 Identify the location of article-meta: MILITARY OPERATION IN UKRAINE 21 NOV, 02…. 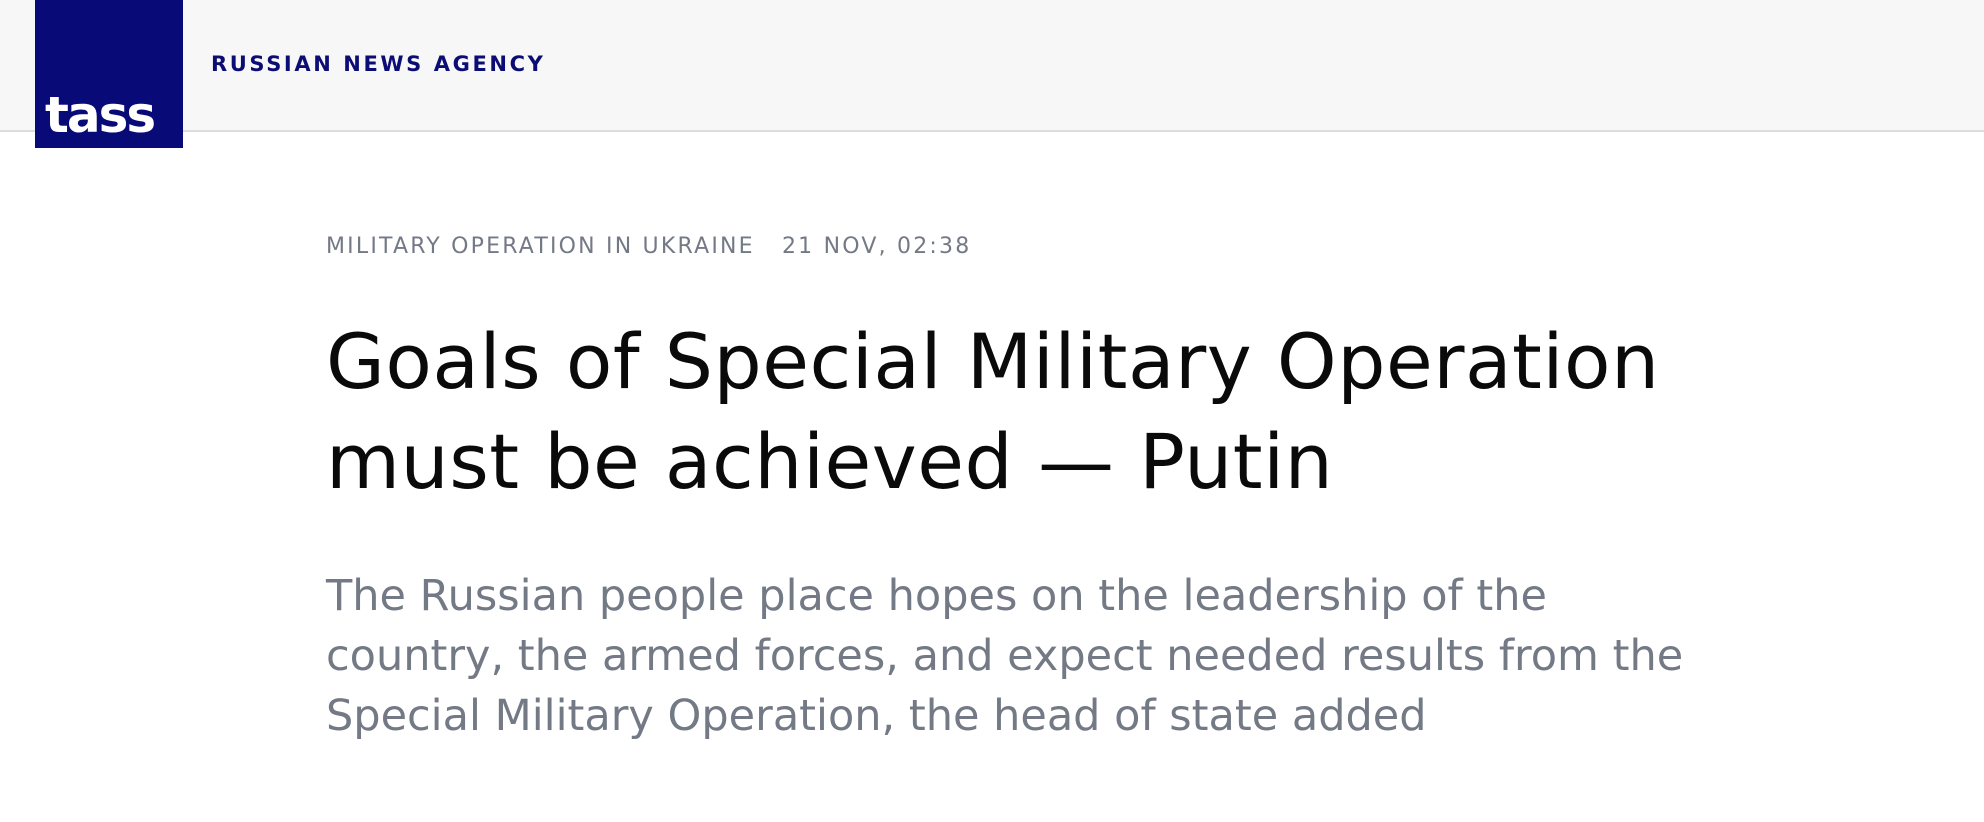
(648, 246).